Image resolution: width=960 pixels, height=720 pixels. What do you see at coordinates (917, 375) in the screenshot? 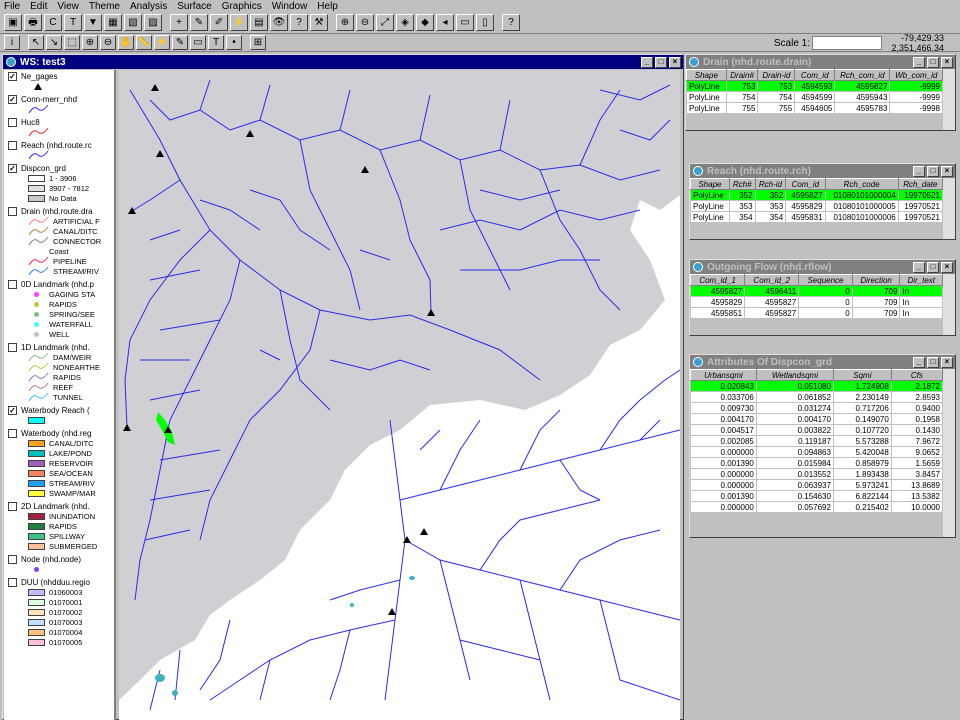
I see `column-header: Cfs` at bounding box center [917, 375].